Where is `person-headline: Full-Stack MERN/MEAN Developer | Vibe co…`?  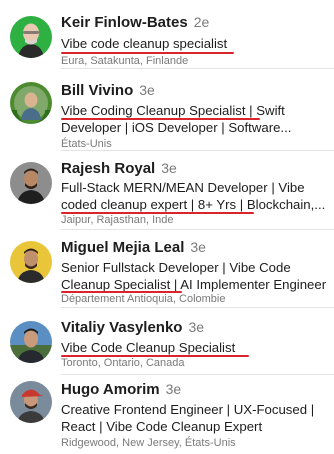
person-headline: Full-Stack MERN/MEAN Developer | Vibe co… is located at coordinates (193, 196).